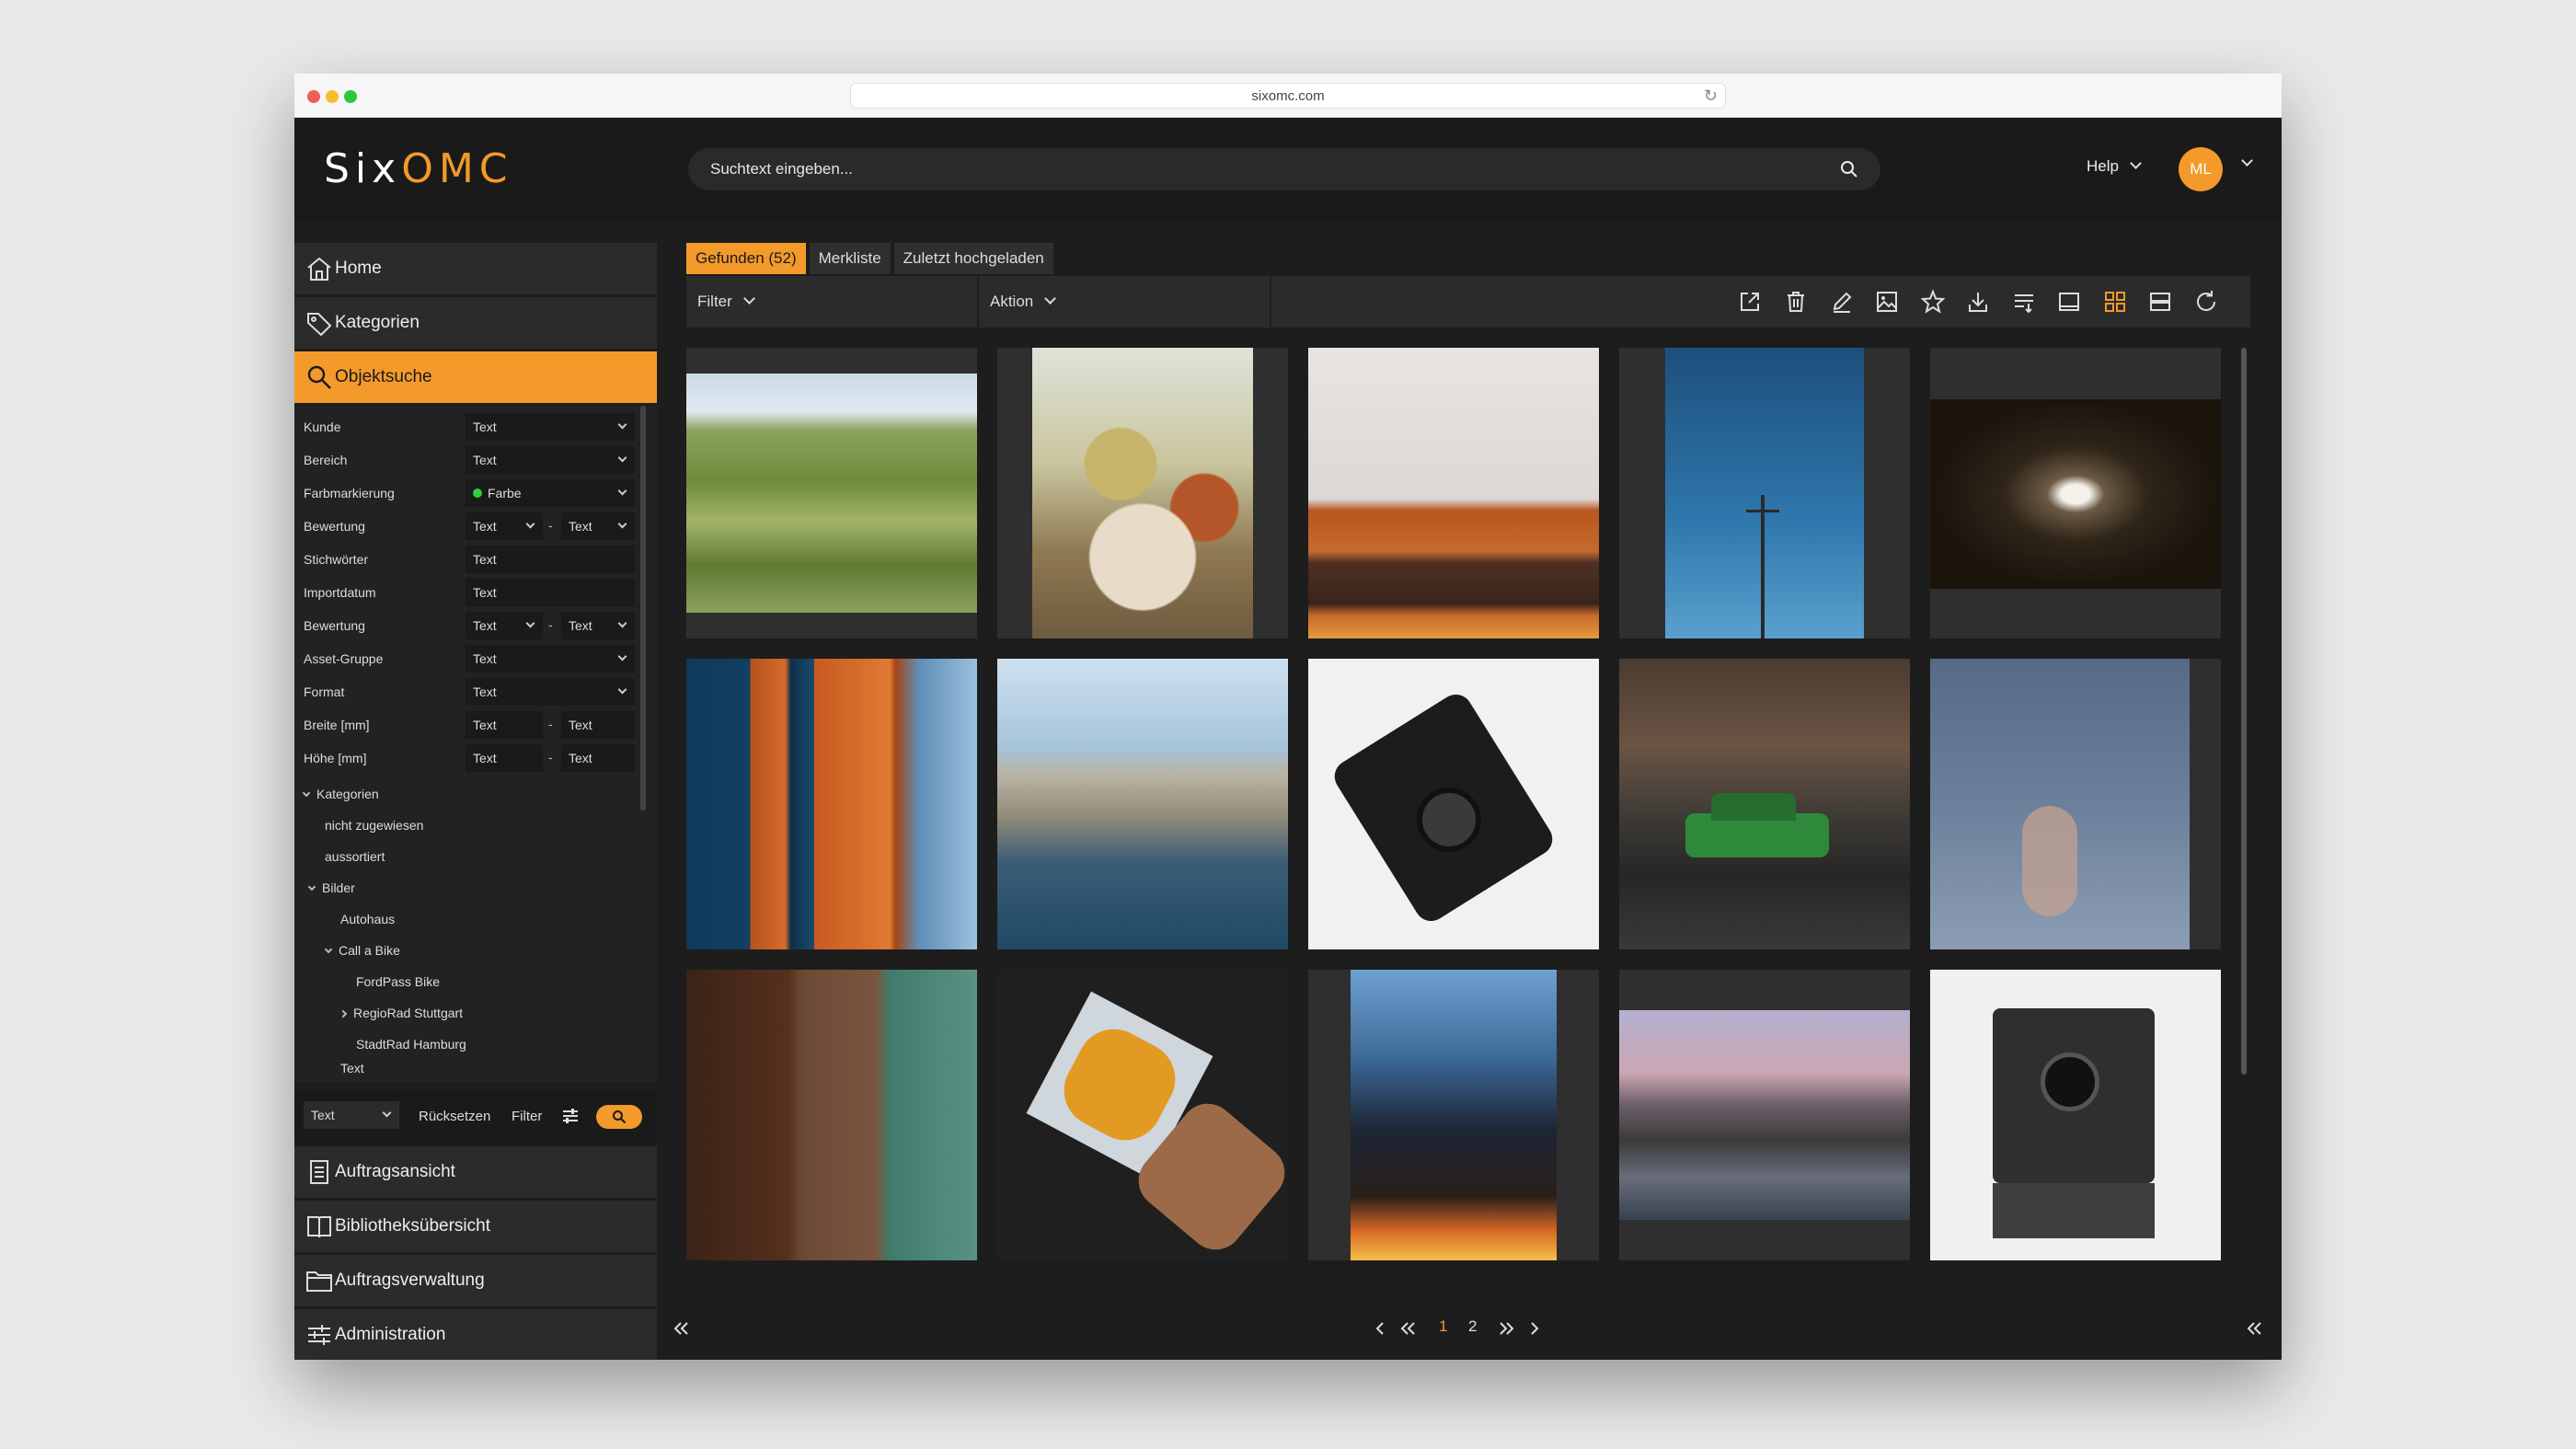 Image resolution: width=2576 pixels, height=1449 pixels. Describe the element at coordinates (383, 376) in the screenshot. I see `nav-label: Objektsuche` at that location.